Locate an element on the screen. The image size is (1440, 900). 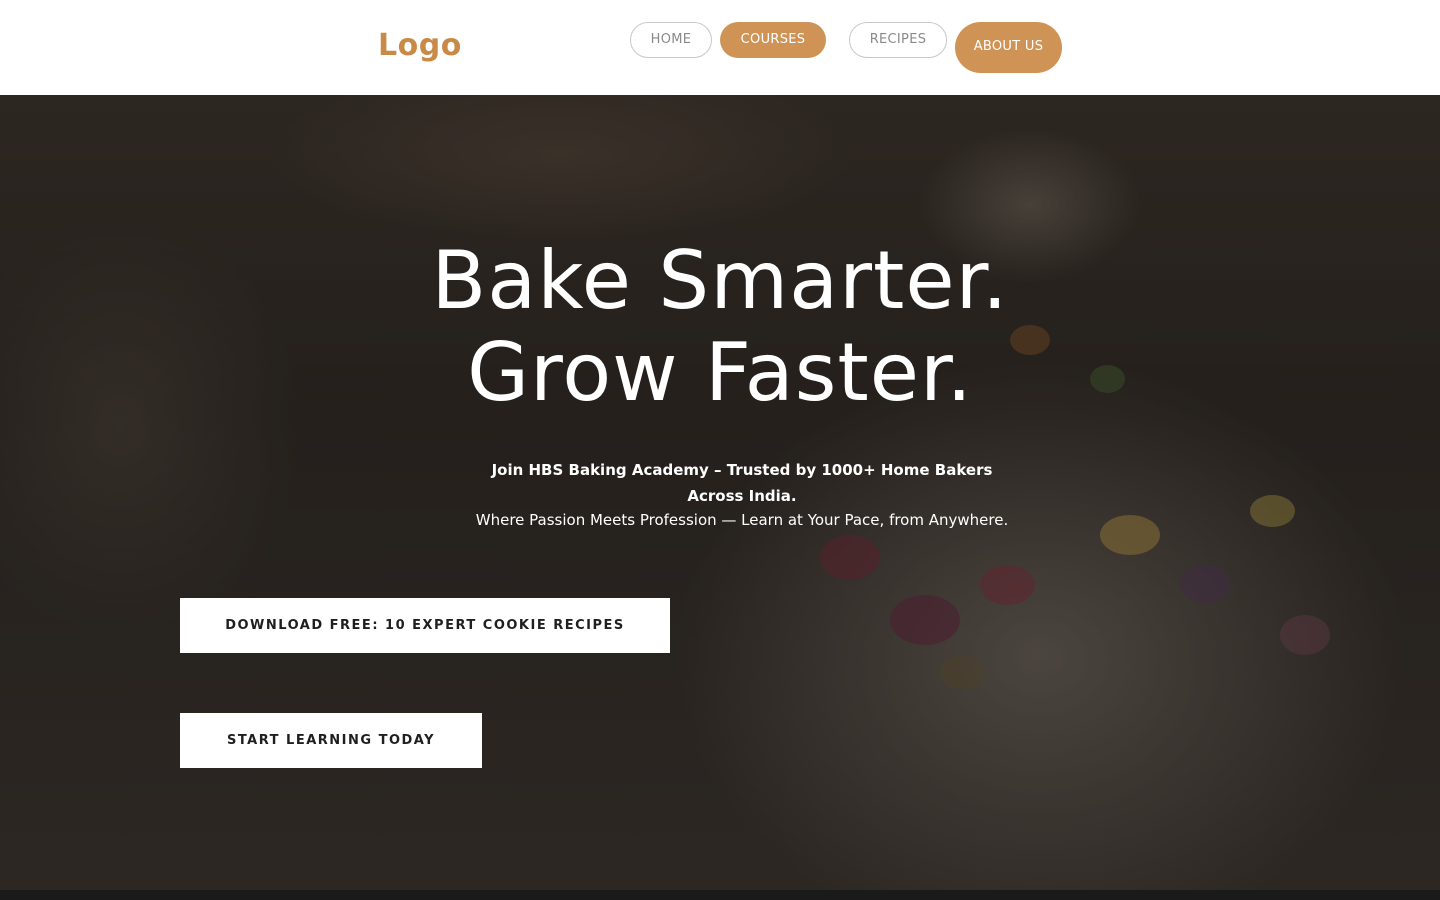
site-logo: Logo is located at coordinates (420, 45).